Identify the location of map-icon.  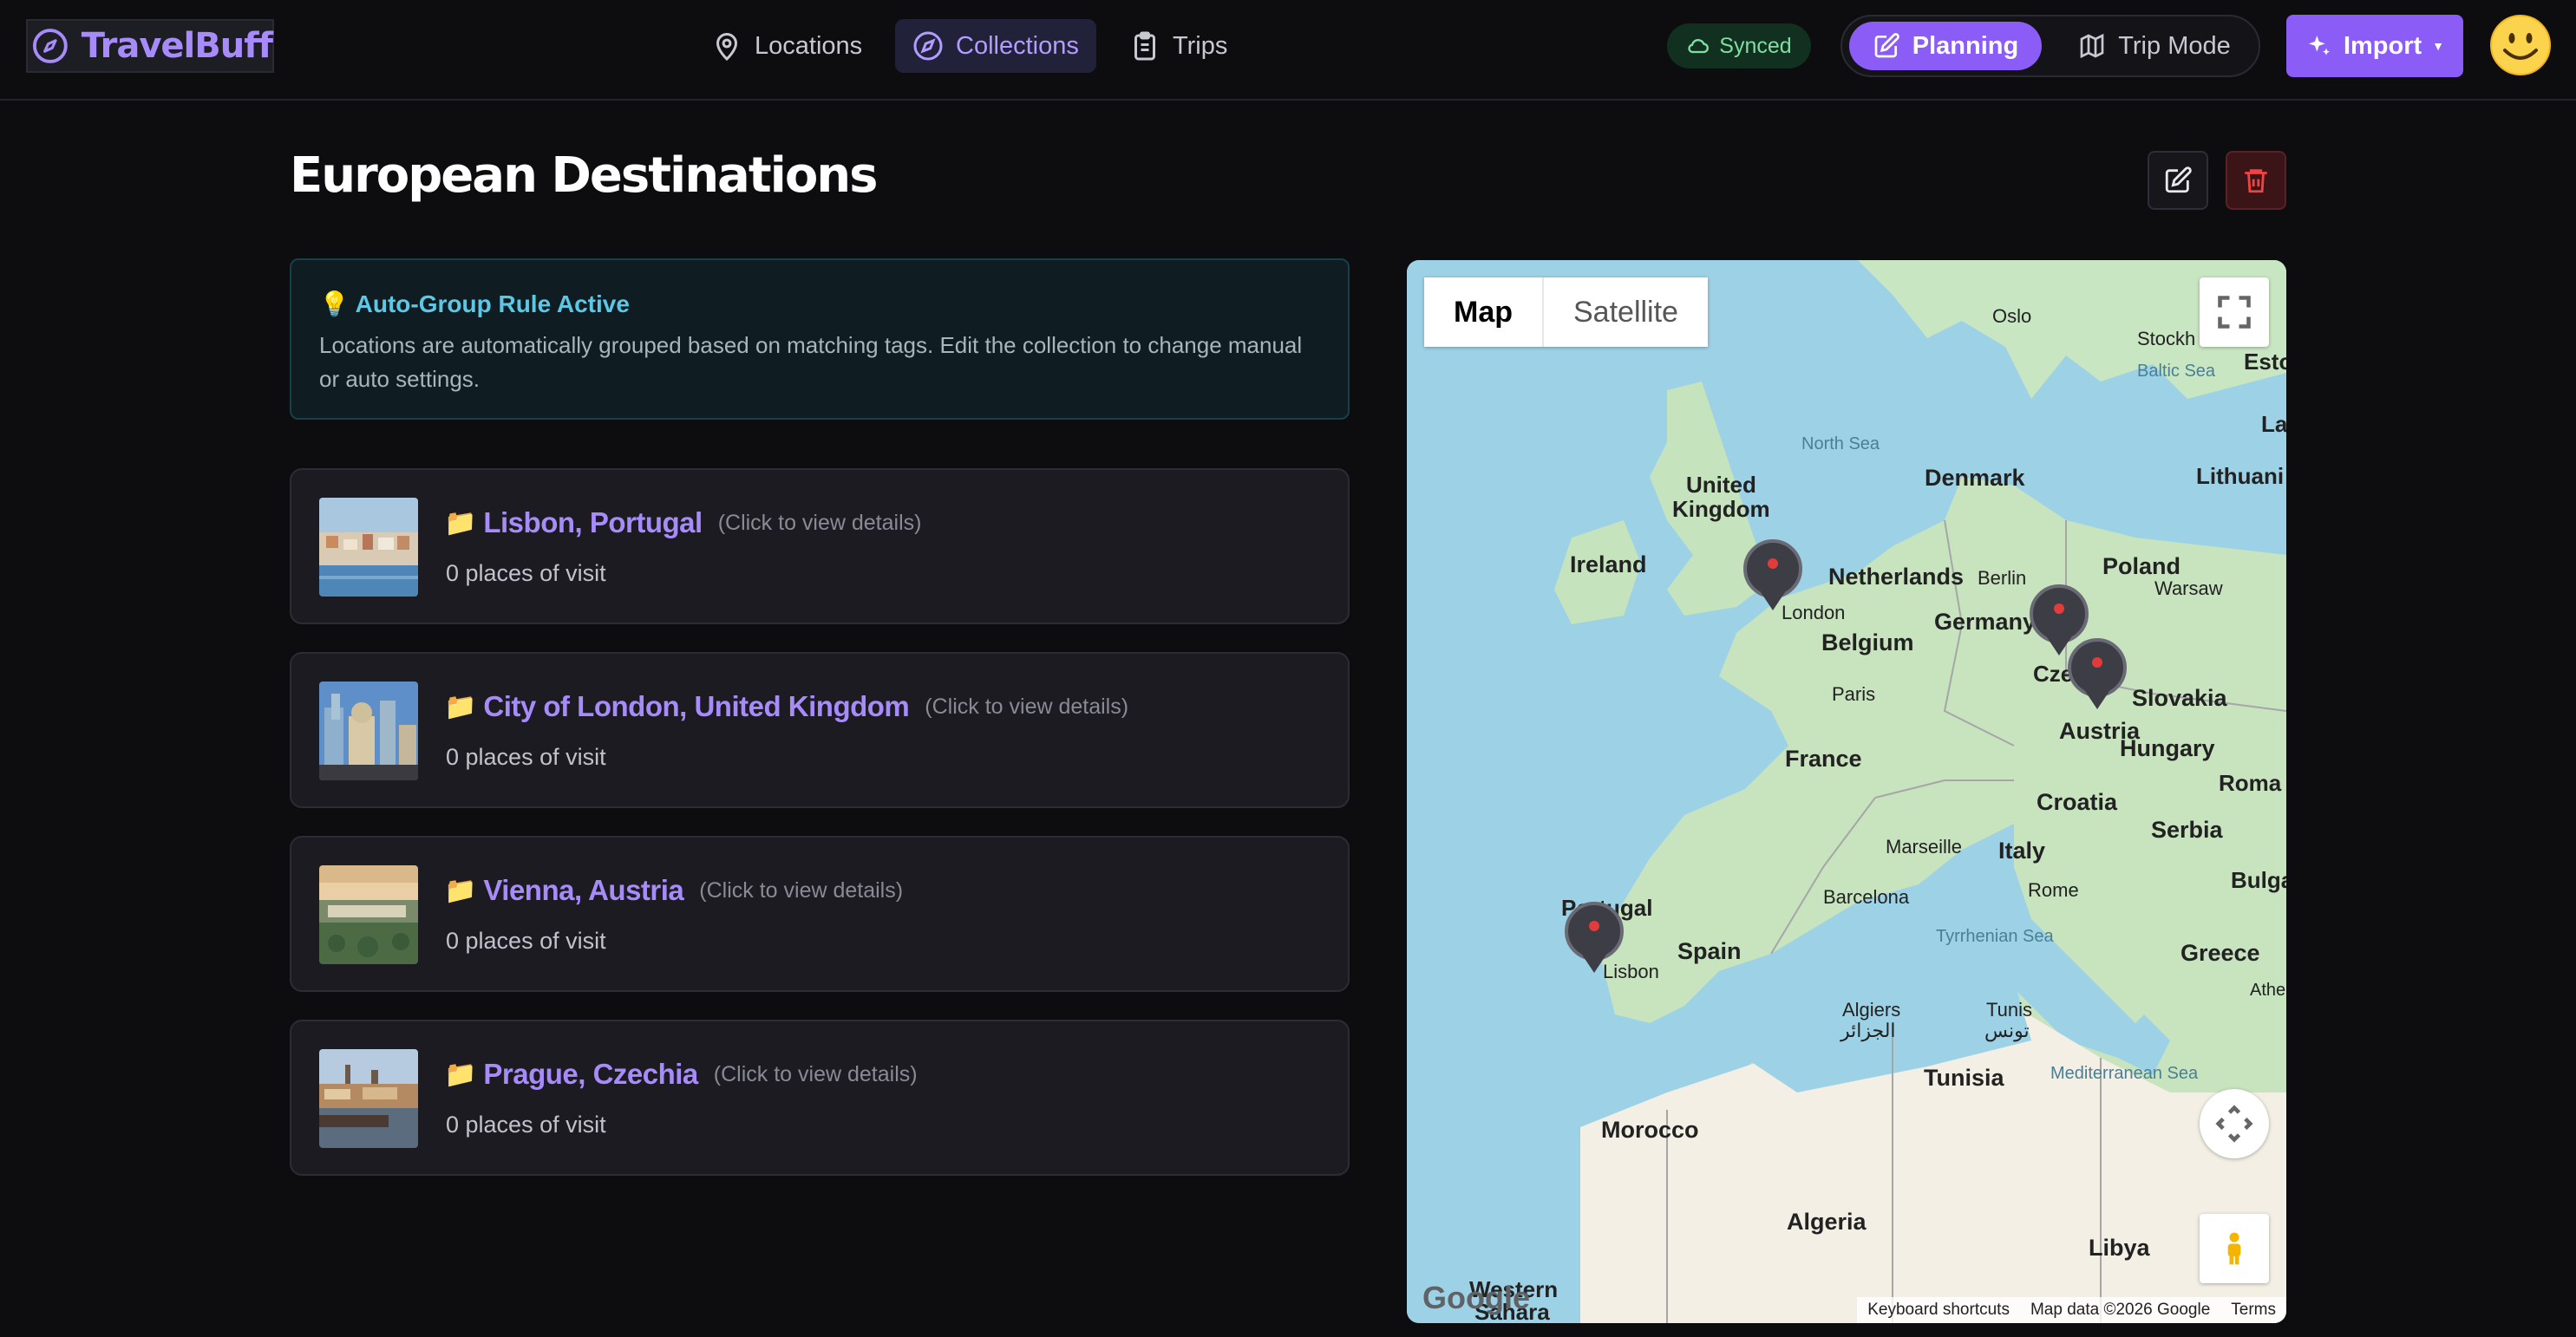
(2092, 46).